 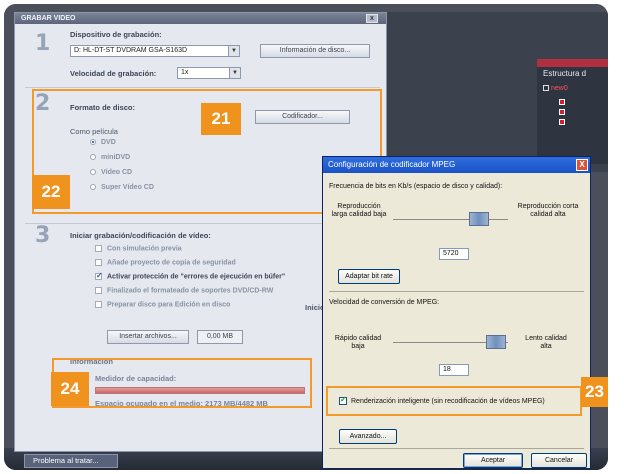 What do you see at coordinates (162, 304) in the screenshot?
I see `checkbox-edicion-disco: Preparar disco para Edición en disco` at bounding box center [162, 304].